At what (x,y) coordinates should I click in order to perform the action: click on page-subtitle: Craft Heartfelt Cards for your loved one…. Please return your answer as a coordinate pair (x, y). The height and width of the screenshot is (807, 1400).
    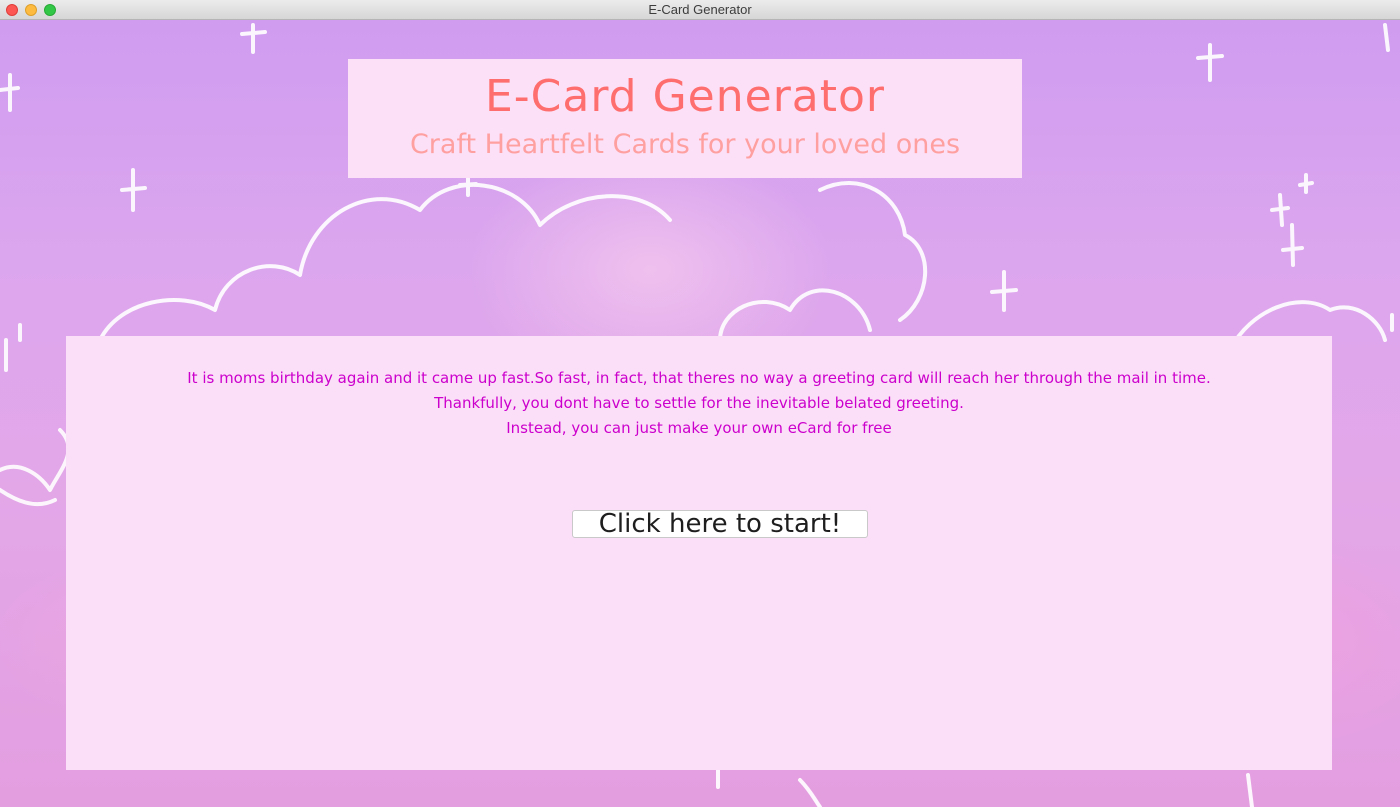
    Looking at the image, I should click on (685, 144).